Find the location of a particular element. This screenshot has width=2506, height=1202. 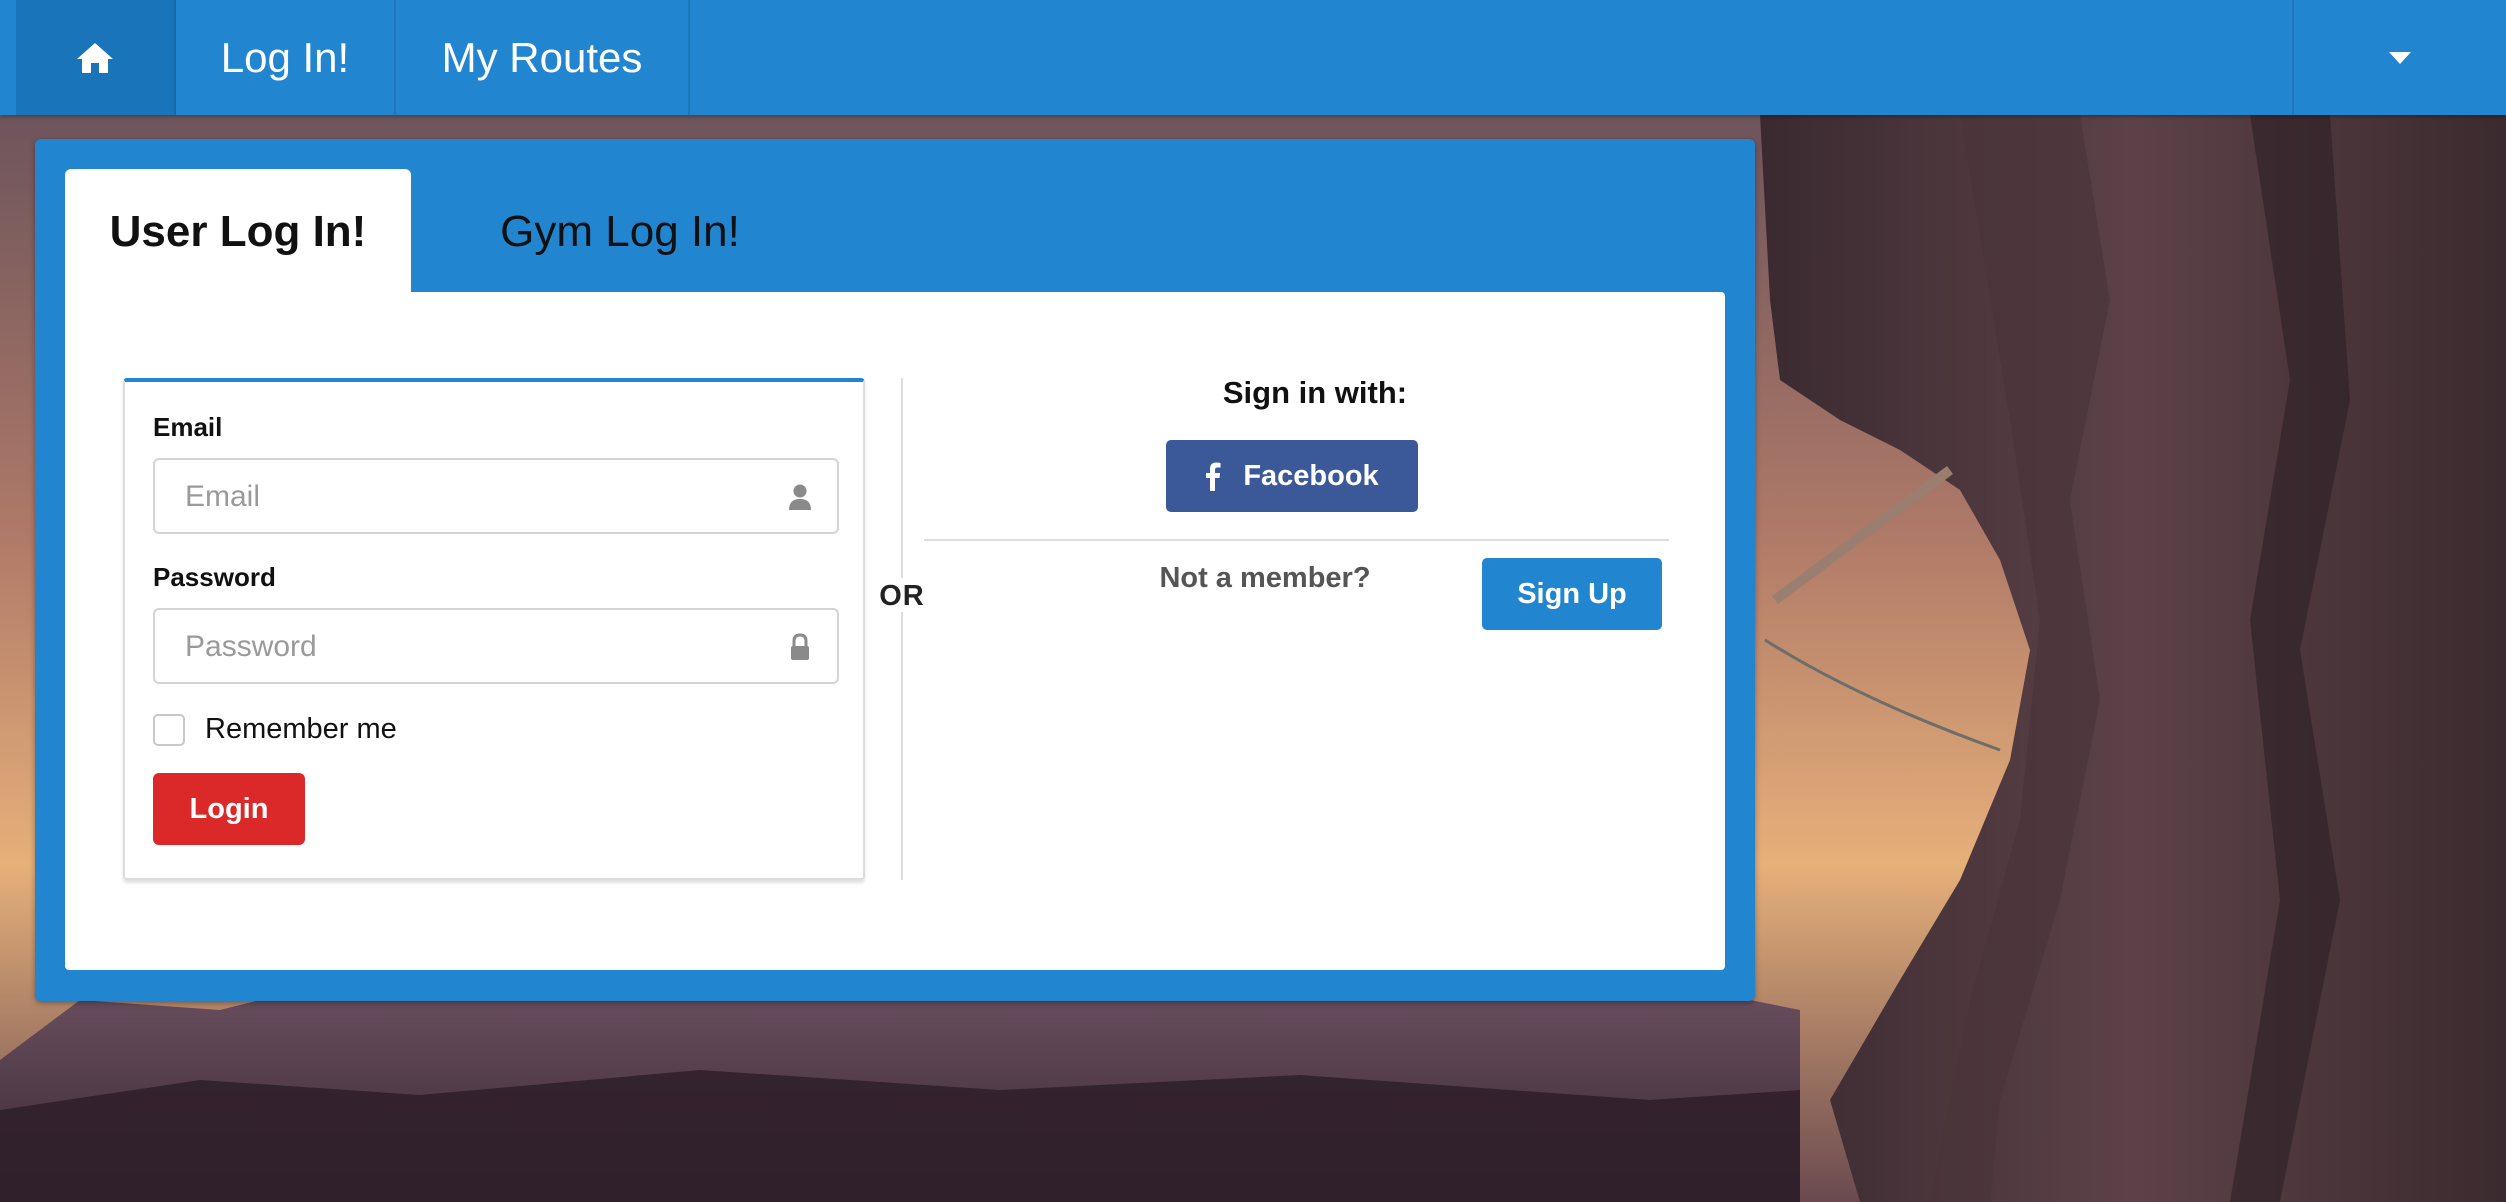

facebook-button: Facebook is located at coordinates (1292, 476).